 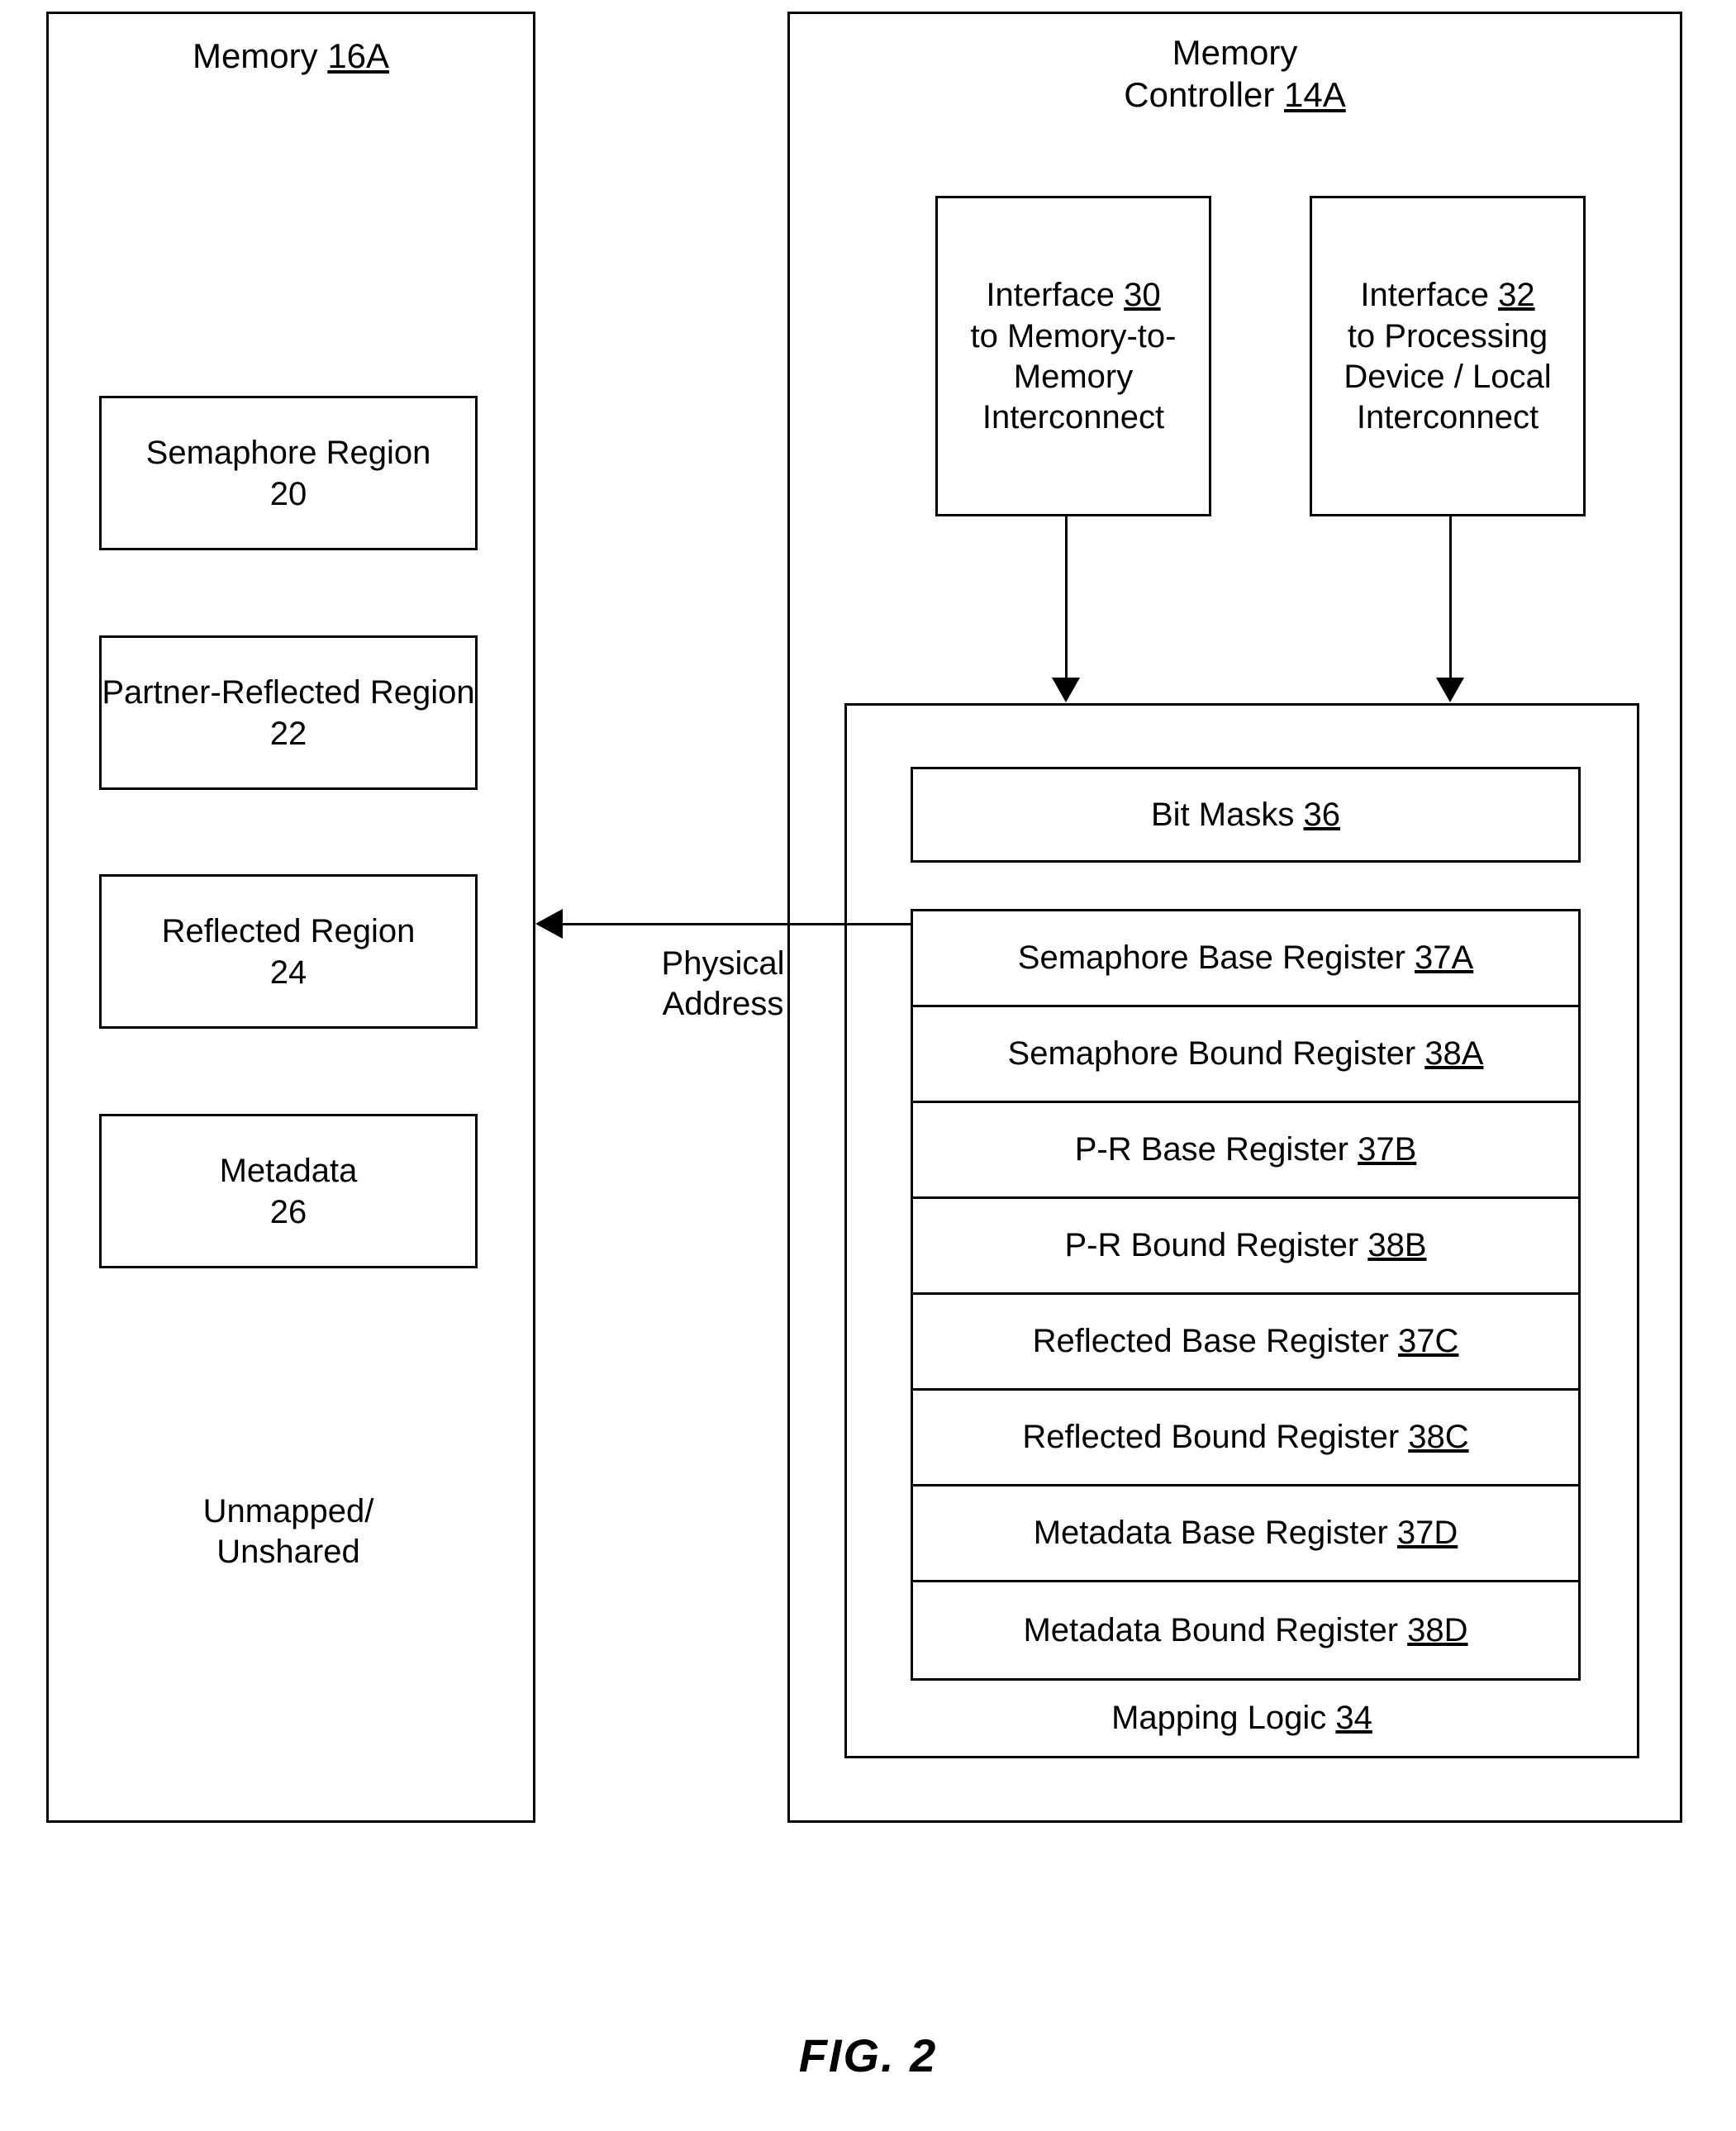 What do you see at coordinates (1066, 598) in the screenshot?
I see `interface-30-connector-line` at bounding box center [1066, 598].